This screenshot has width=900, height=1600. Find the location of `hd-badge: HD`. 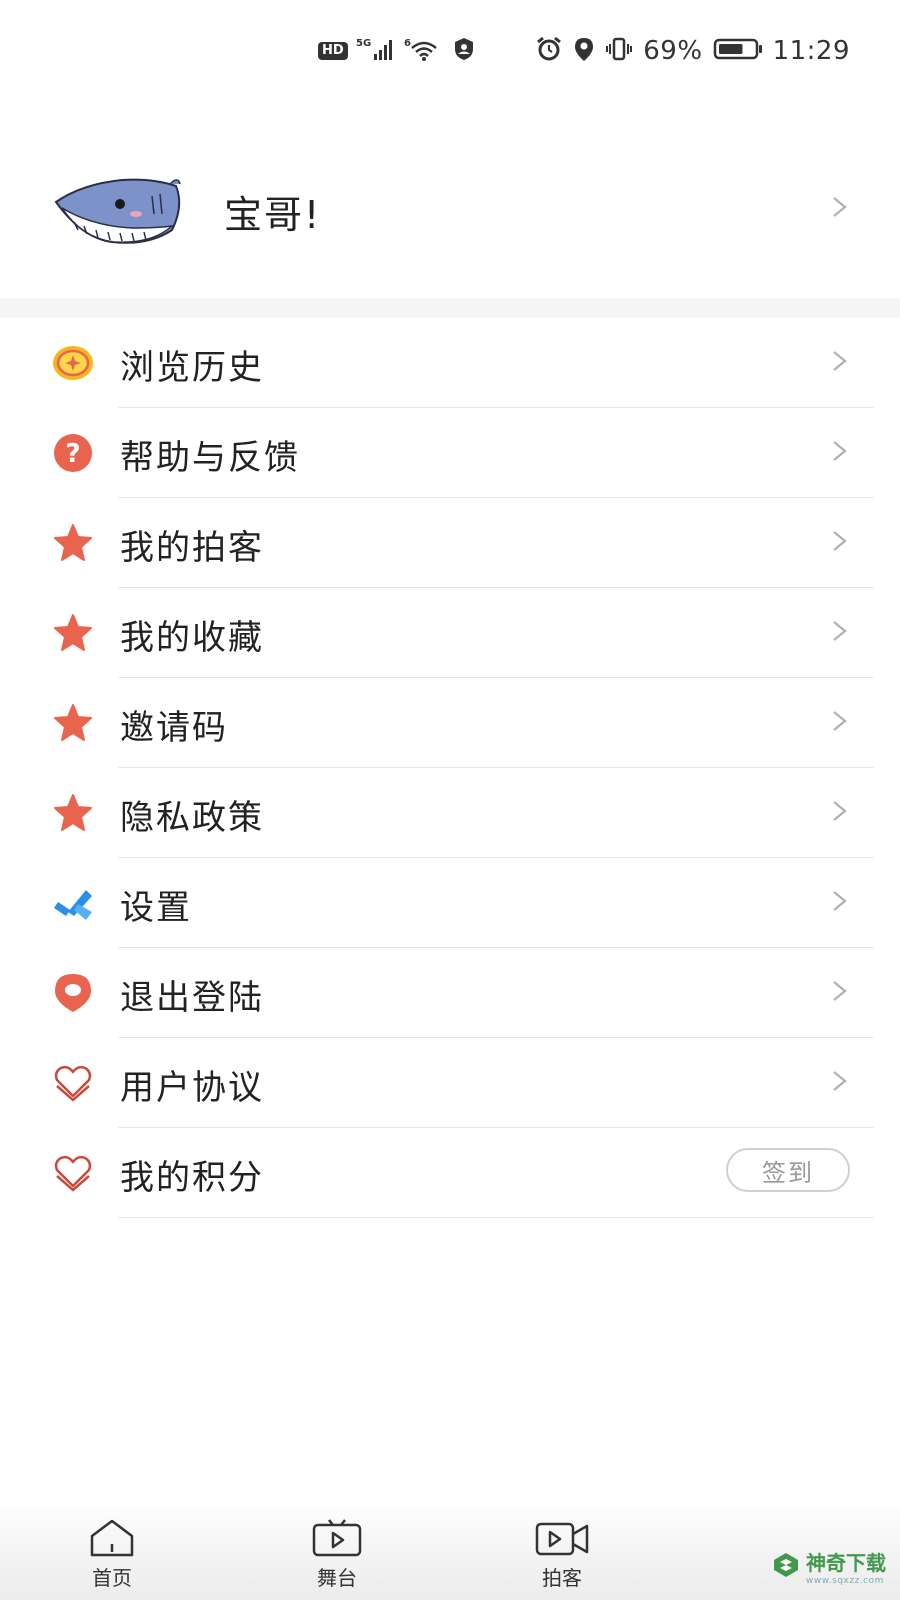

hd-badge: HD is located at coordinates (333, 51).